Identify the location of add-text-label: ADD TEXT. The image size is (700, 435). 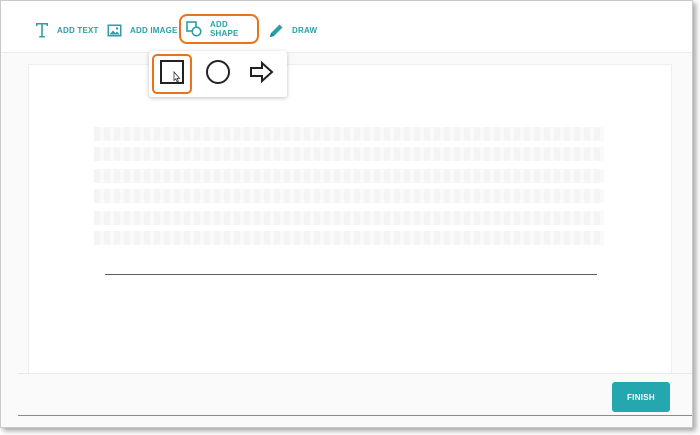
(78, 30).